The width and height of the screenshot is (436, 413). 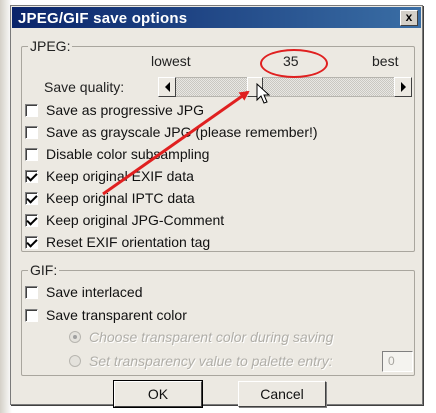 I want to click on checkbox-reset-exif-orientation: Reset EXIF orientation tag, so click(x=117, y=242).